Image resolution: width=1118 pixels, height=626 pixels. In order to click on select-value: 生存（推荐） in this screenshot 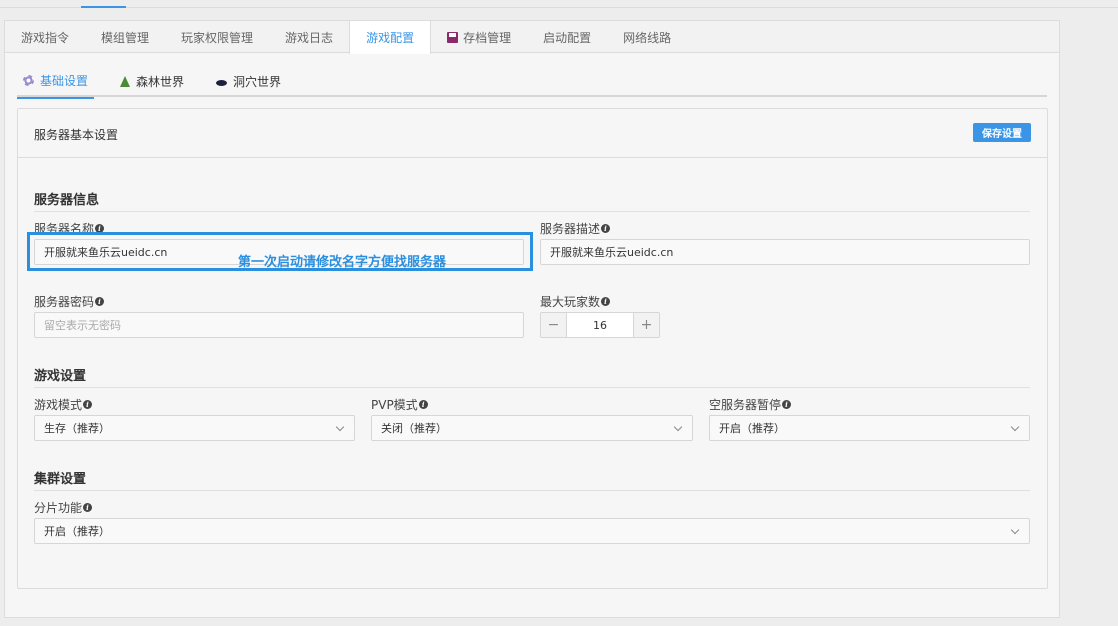, I will do `click(77, 428)`.